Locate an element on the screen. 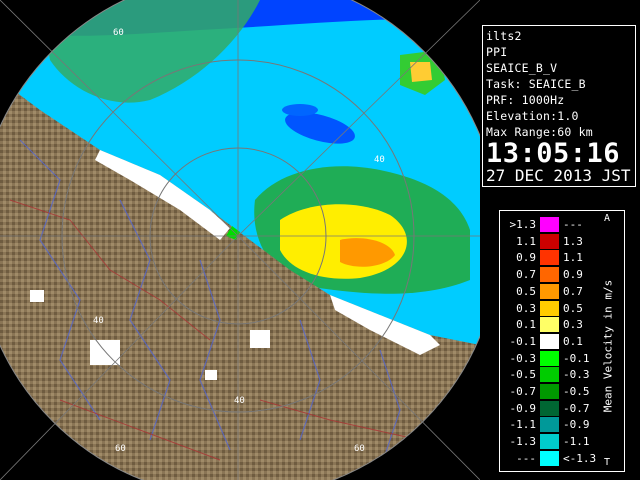 This screenshot has width=640, height=480. max-range-value: Max Range:60 km is located at coordinates (539, 132).